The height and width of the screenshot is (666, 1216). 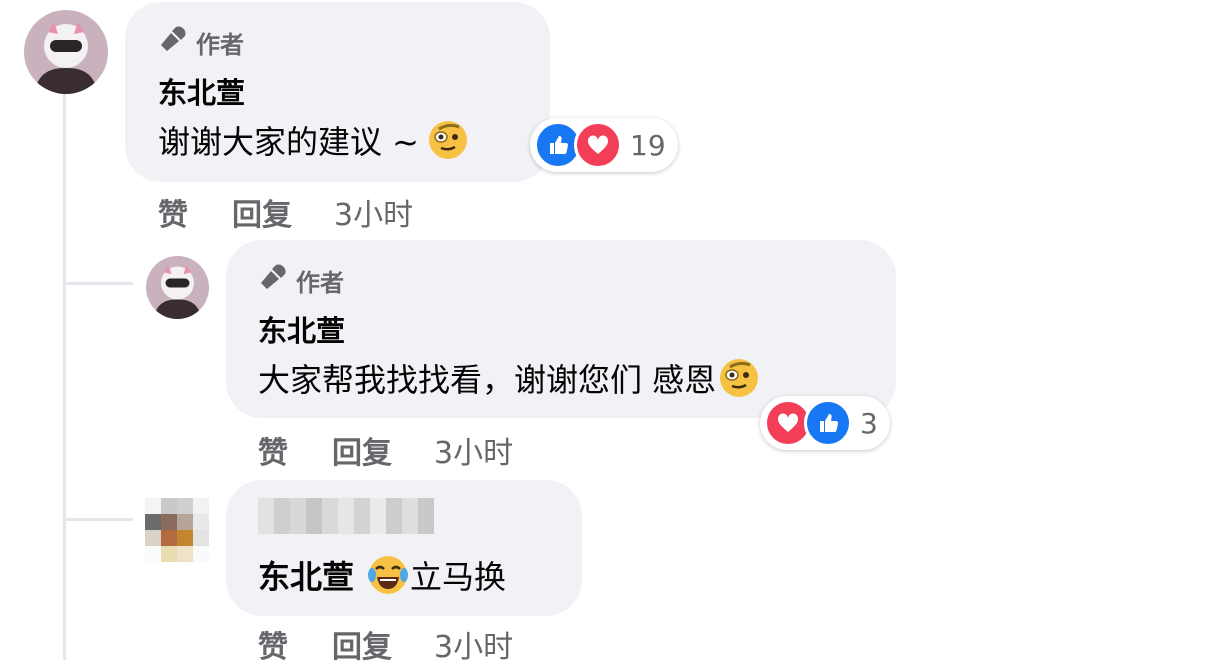 What do you see at coordinates (598, 145) in the screenshot?
I see `love-reaction-icon` at bounding box center [598, 145].